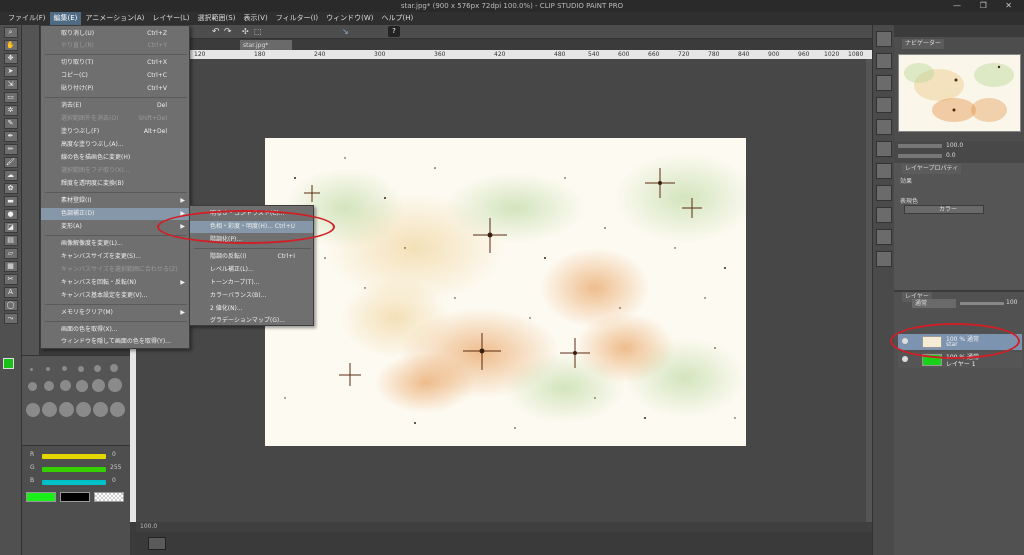 This screenshot has width=1024, height=555. Describe the element at coordinates (10, 266) in the screenshot. I see `frame-tool-icon: ▦` at that location.